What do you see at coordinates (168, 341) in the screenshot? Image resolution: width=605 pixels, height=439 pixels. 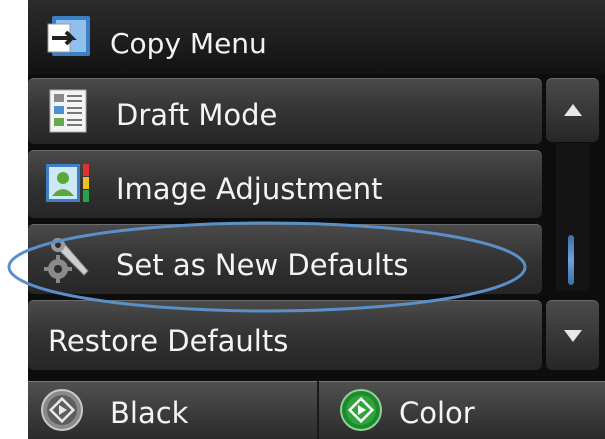 I see `menu-item-label: Restore Defaults` at bounding box center [168, 341].